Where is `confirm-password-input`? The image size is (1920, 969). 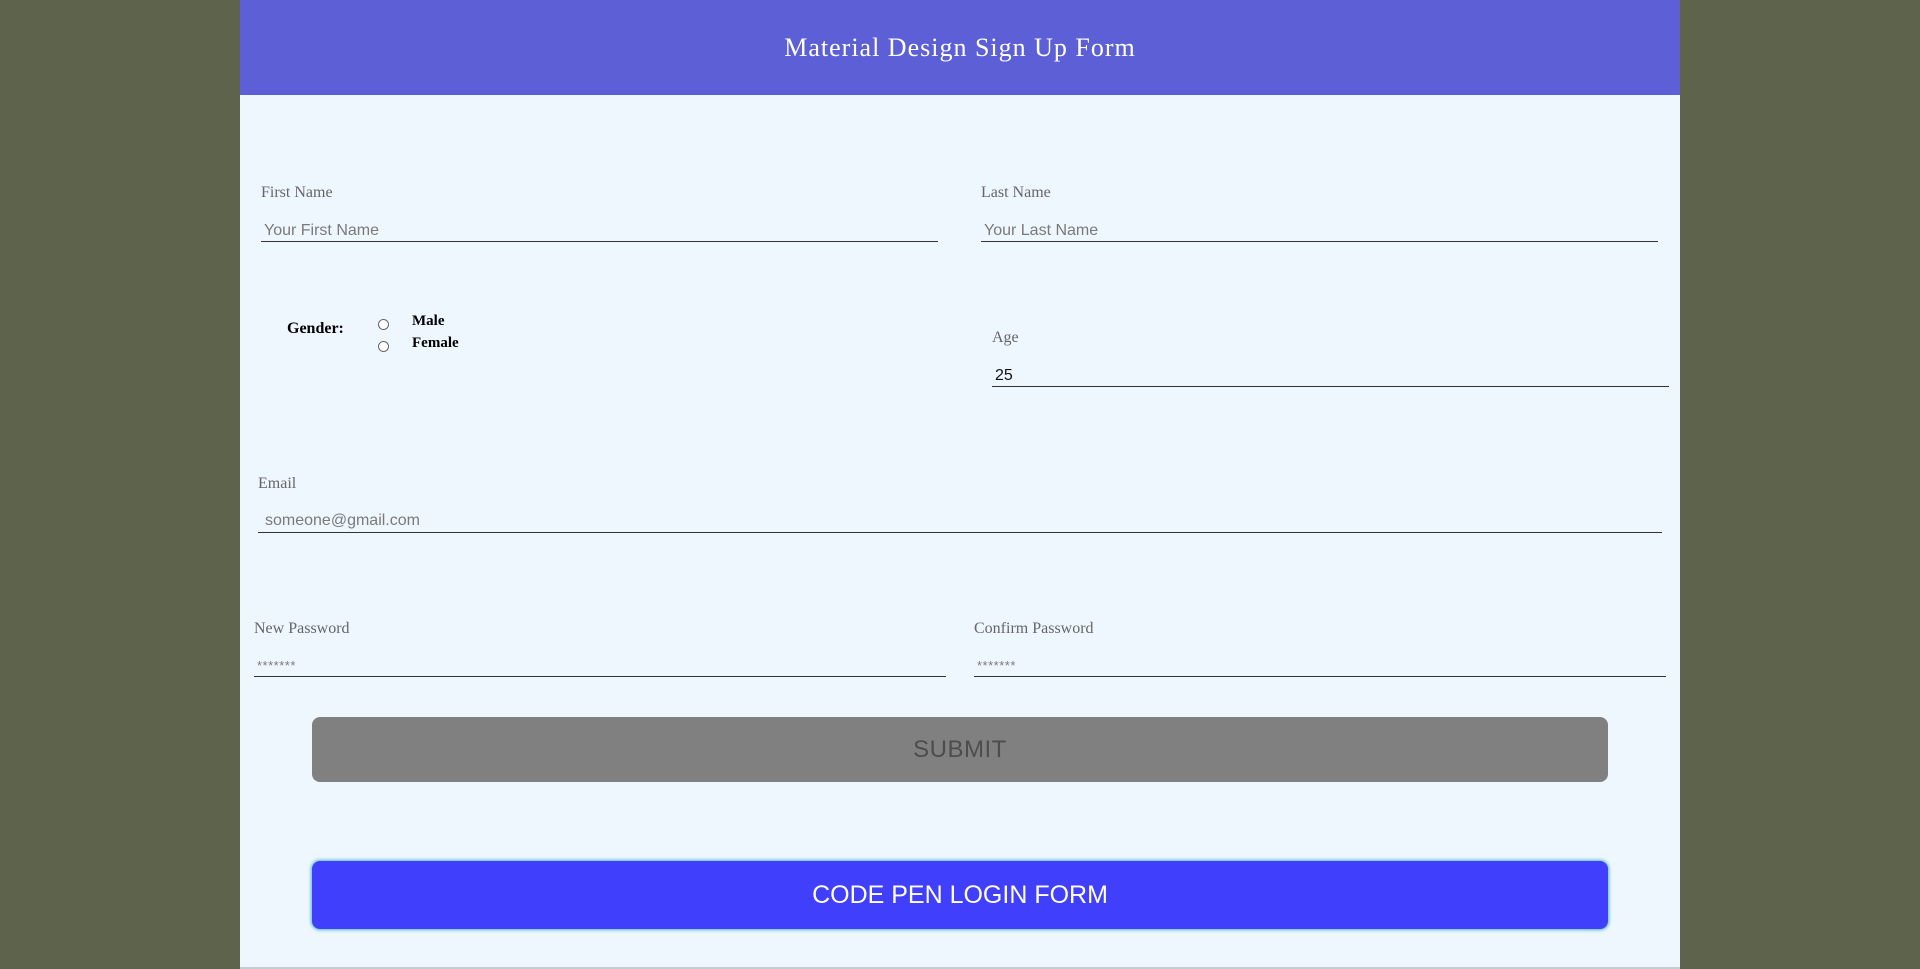
confirm-password-input is located at coordinates (1320, 666).